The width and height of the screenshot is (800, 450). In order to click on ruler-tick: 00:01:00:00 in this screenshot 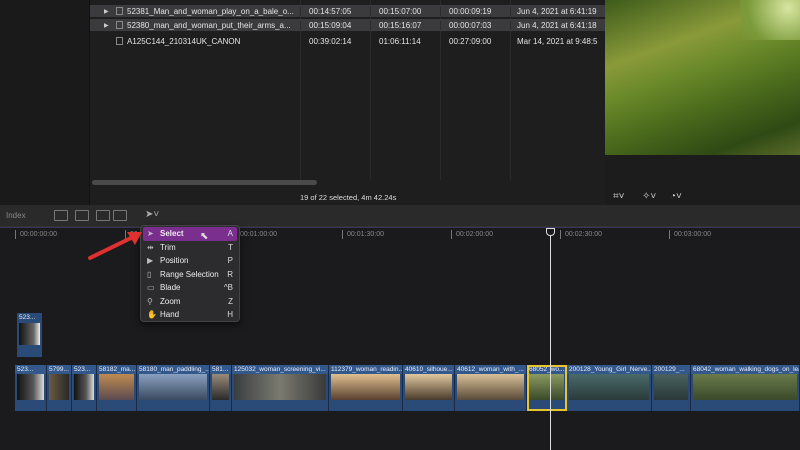, I will do `click(256, 234)`.